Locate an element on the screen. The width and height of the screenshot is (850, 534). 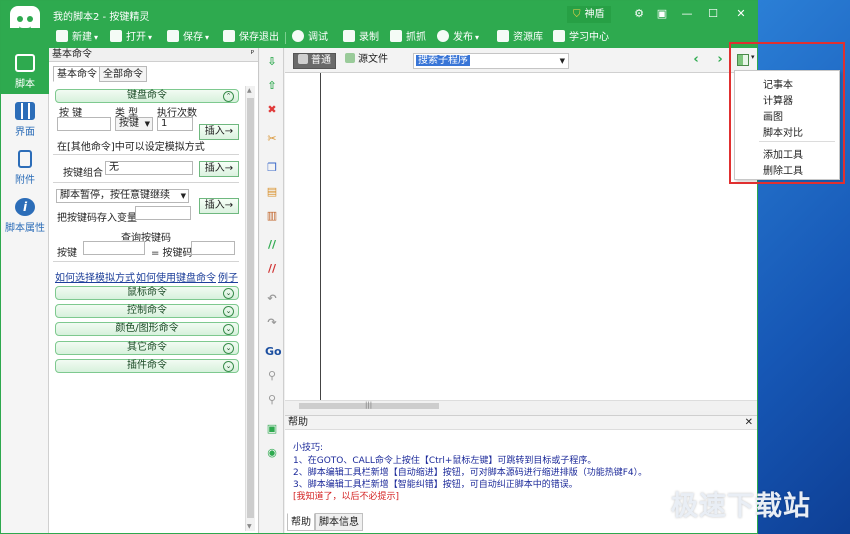
insert-pause-button: 插入→ is located at coordinates (219, 206).